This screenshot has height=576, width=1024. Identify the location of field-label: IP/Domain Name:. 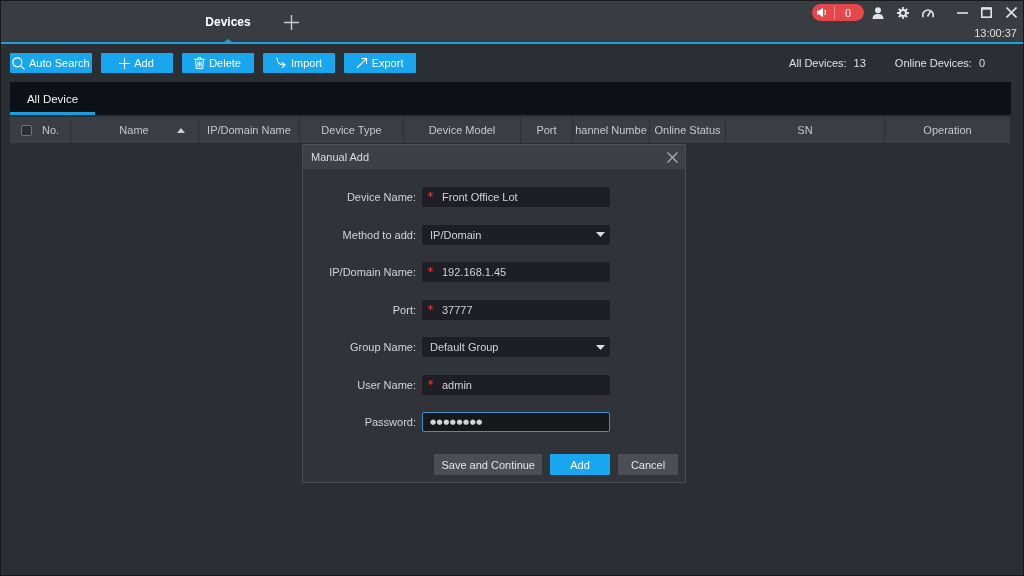
(372, 272).